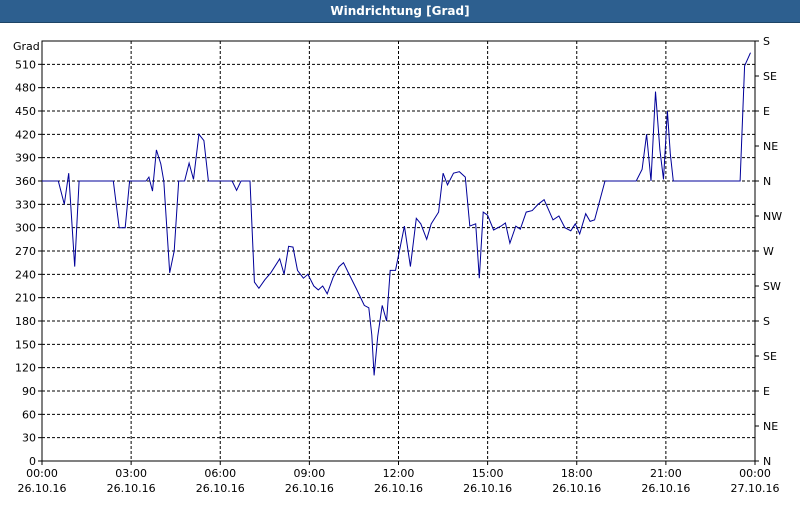 The height and width of the screenshot is (505, 800). Describe the element at coordinates (25, 344) in the screenshot. I see `y-tick-label: 150` at that location.